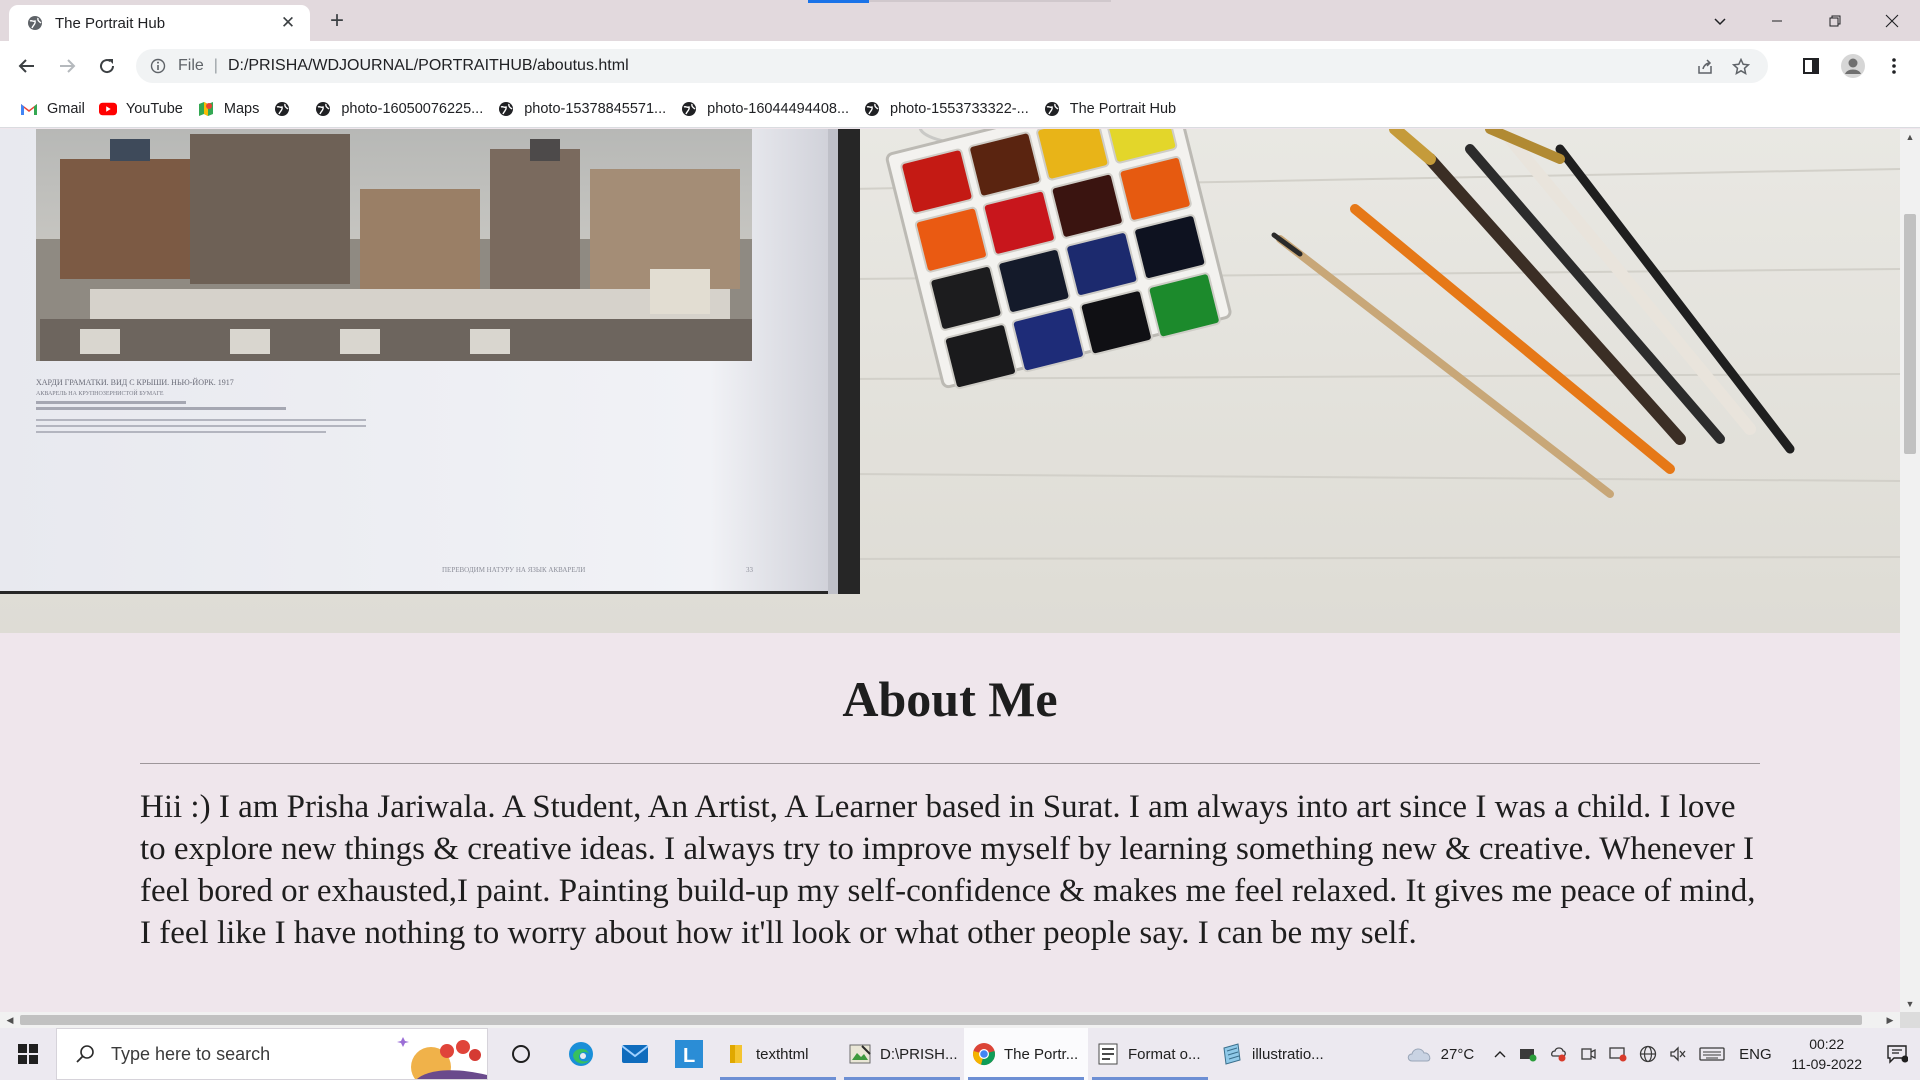 Image resolution: width=1920 pixels, height=1080 pixels. I want to click on clock: 00:22 11-09-2022, so click(1826, 1054).